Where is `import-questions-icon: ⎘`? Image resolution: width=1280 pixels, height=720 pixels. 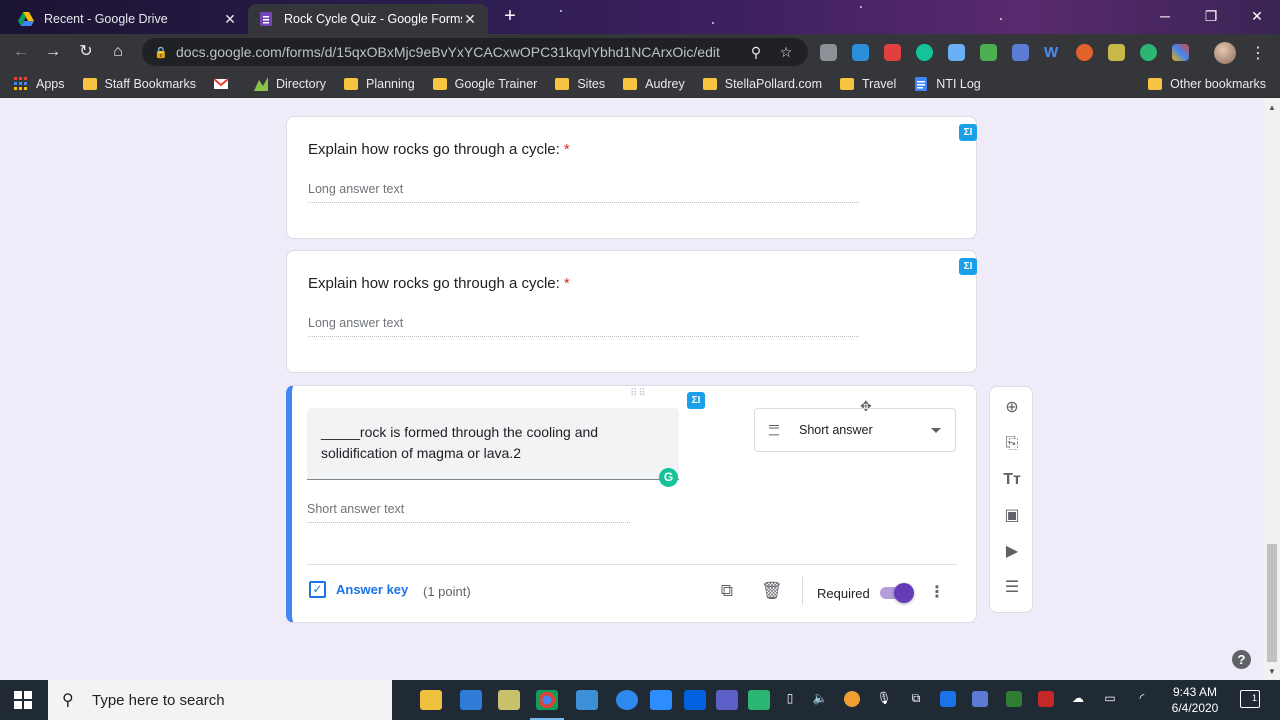 import-questions-icon: ⎘ is located at coordinates (1012, 444).